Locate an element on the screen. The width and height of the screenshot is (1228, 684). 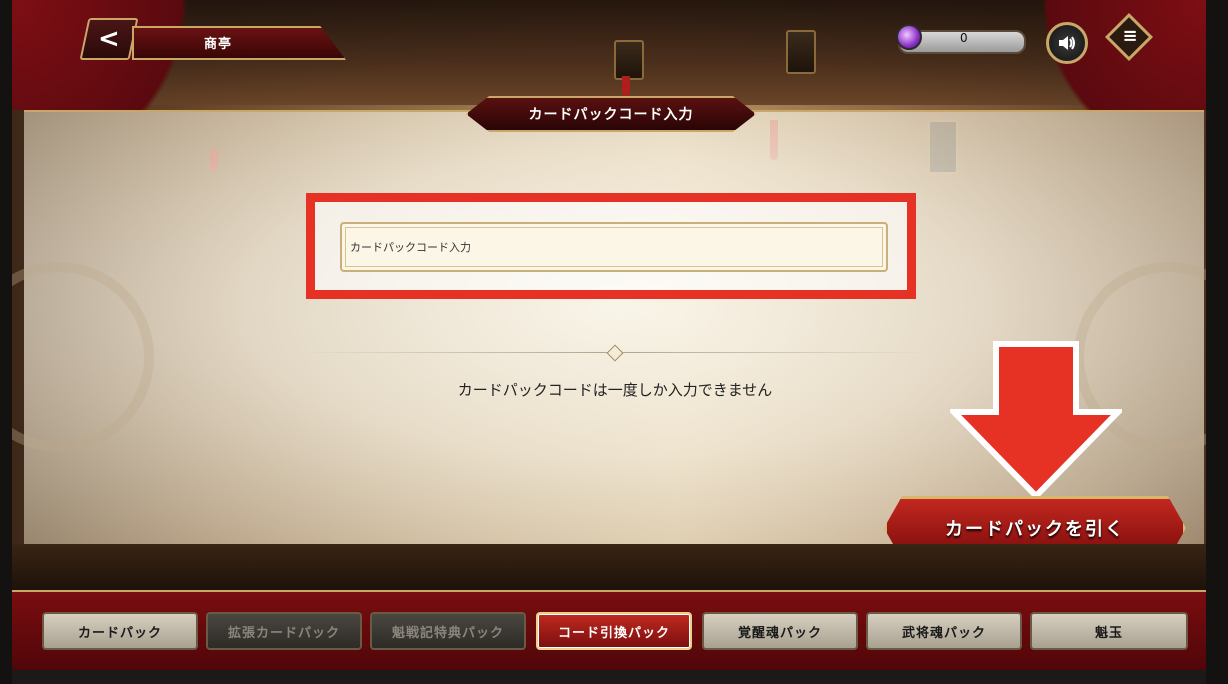
back-button: < is located at coordinates (109, 39).